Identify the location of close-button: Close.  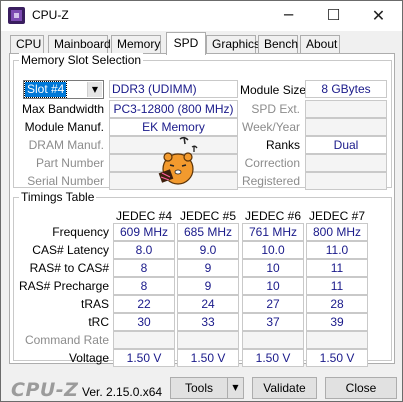
(361, 388).